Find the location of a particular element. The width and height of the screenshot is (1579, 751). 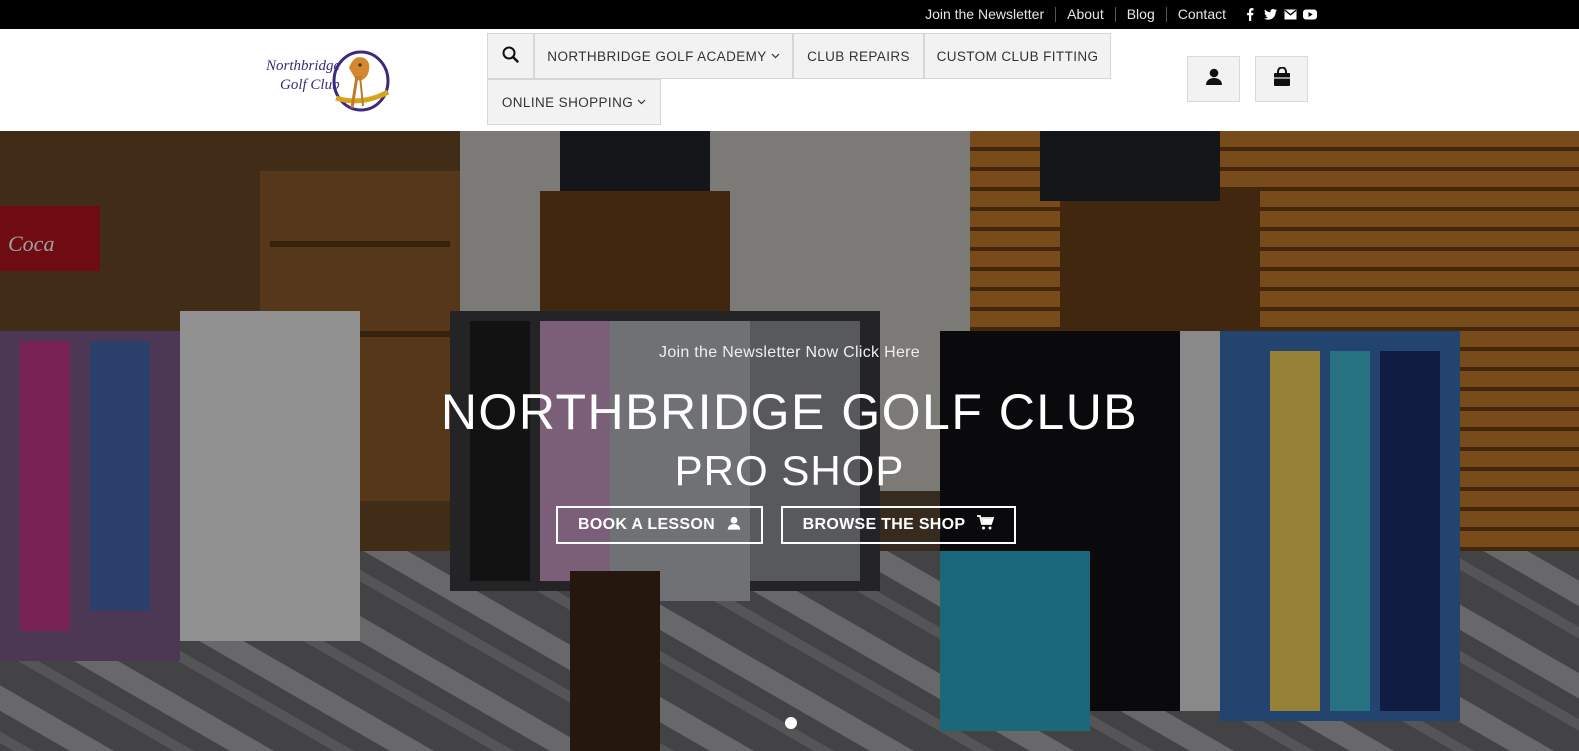

nav-item-label: CUSTOM CLUB FITTING is located at coordinates (1017, 56).